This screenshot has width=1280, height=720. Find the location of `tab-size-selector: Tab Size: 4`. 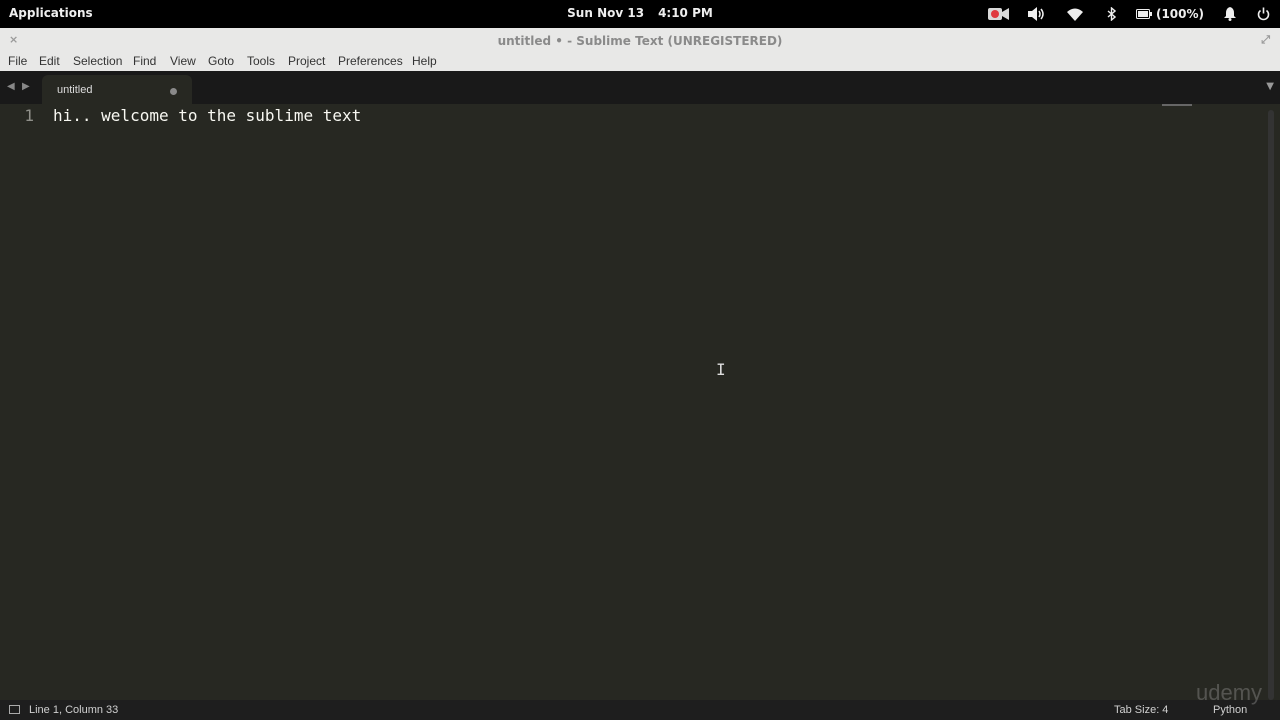

tab-size-selector: Tab Size: 4 is located at coordinates (1141, 710).